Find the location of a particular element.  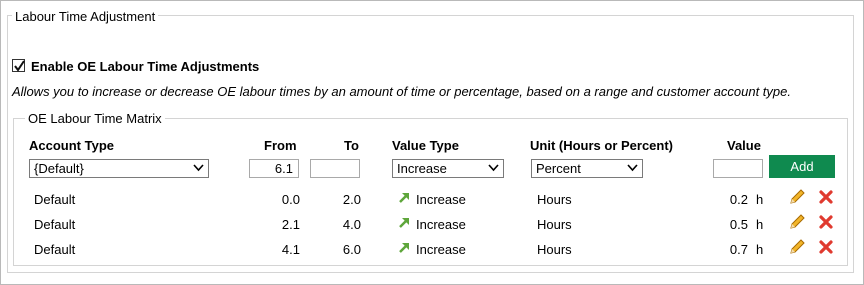

header-from: From is located at coordinates (280, 145).